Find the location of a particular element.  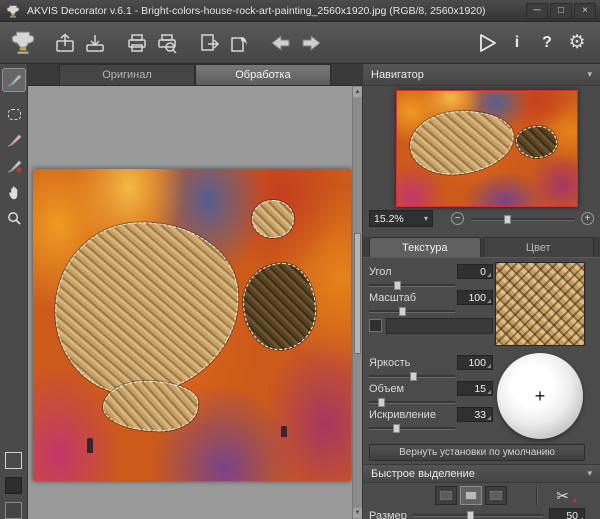

navigator-title: Навигатор is located at coordinates (397, 74).